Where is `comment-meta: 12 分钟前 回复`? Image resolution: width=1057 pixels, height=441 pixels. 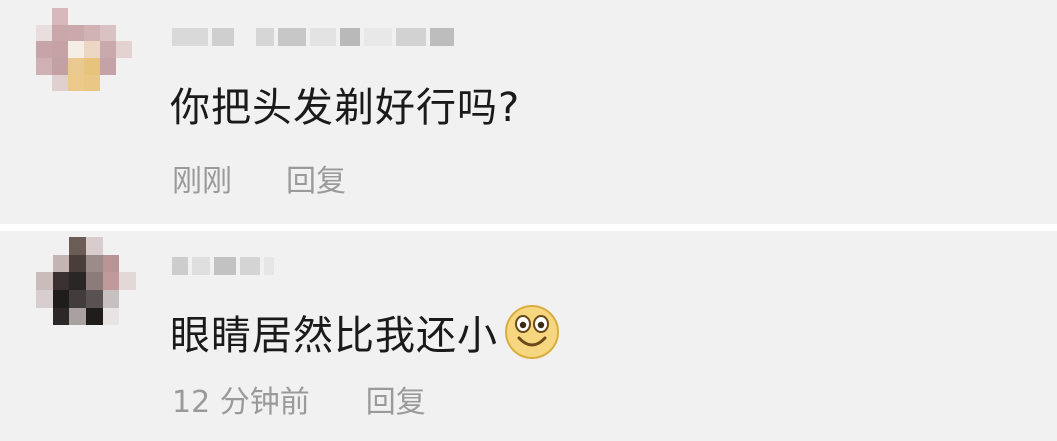 comment-meta: 12 分钟前 回复 is located at coordinates (299, 399).